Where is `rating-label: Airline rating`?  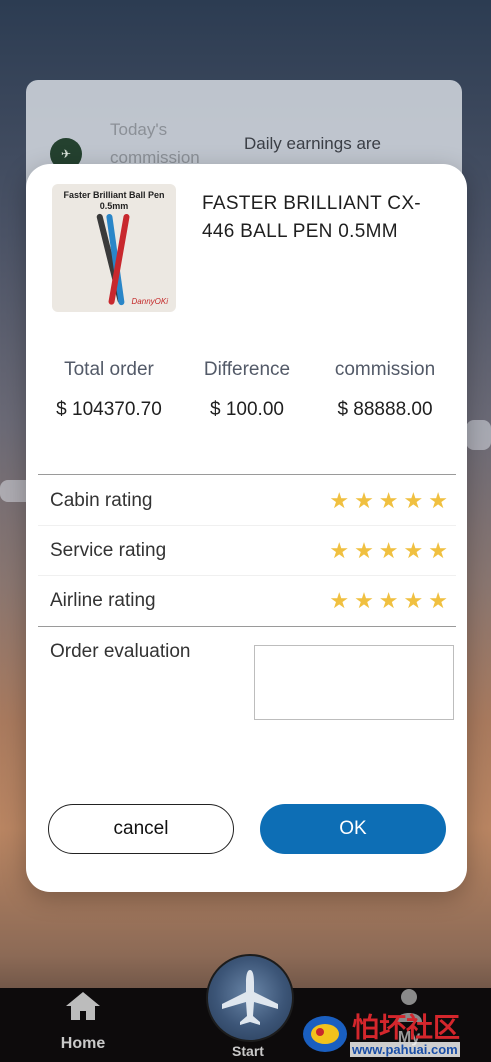 rating-label: Airline rating is located at coordinates (103, 600).